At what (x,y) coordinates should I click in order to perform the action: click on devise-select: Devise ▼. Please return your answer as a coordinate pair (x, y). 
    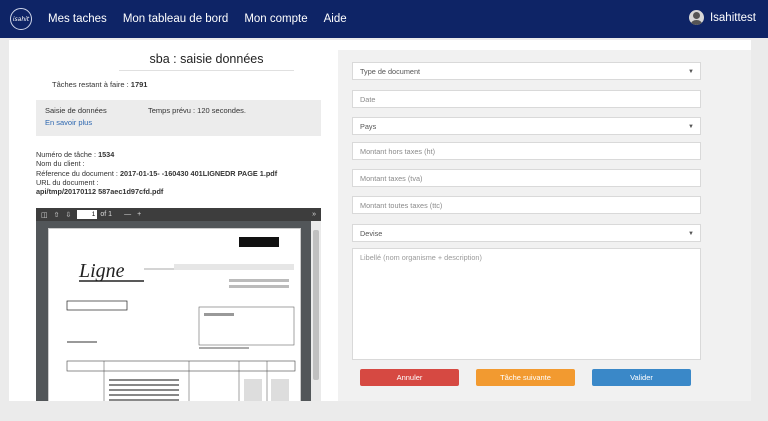
    Looking at the image, I should click on (526, 233).